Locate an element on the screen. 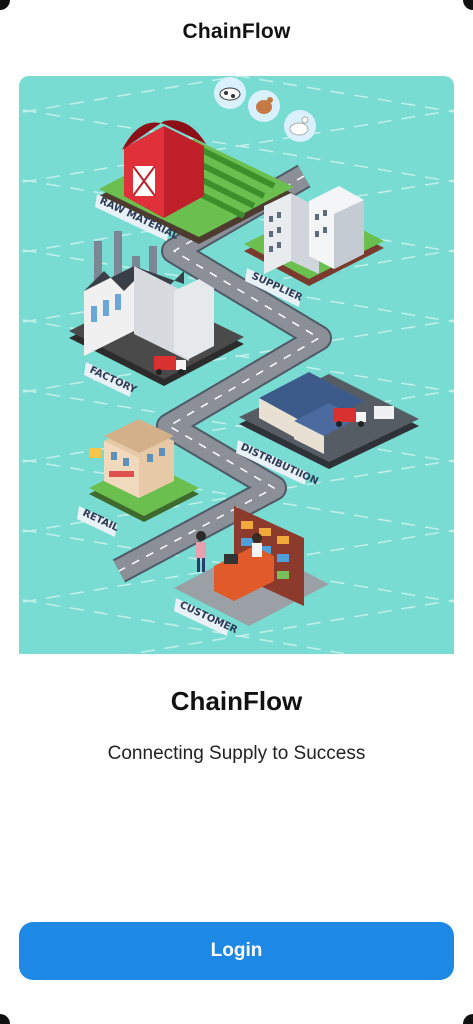 The height and width of the screenshot is (1024, 473). factory-building is located at coordinates (156, 308).